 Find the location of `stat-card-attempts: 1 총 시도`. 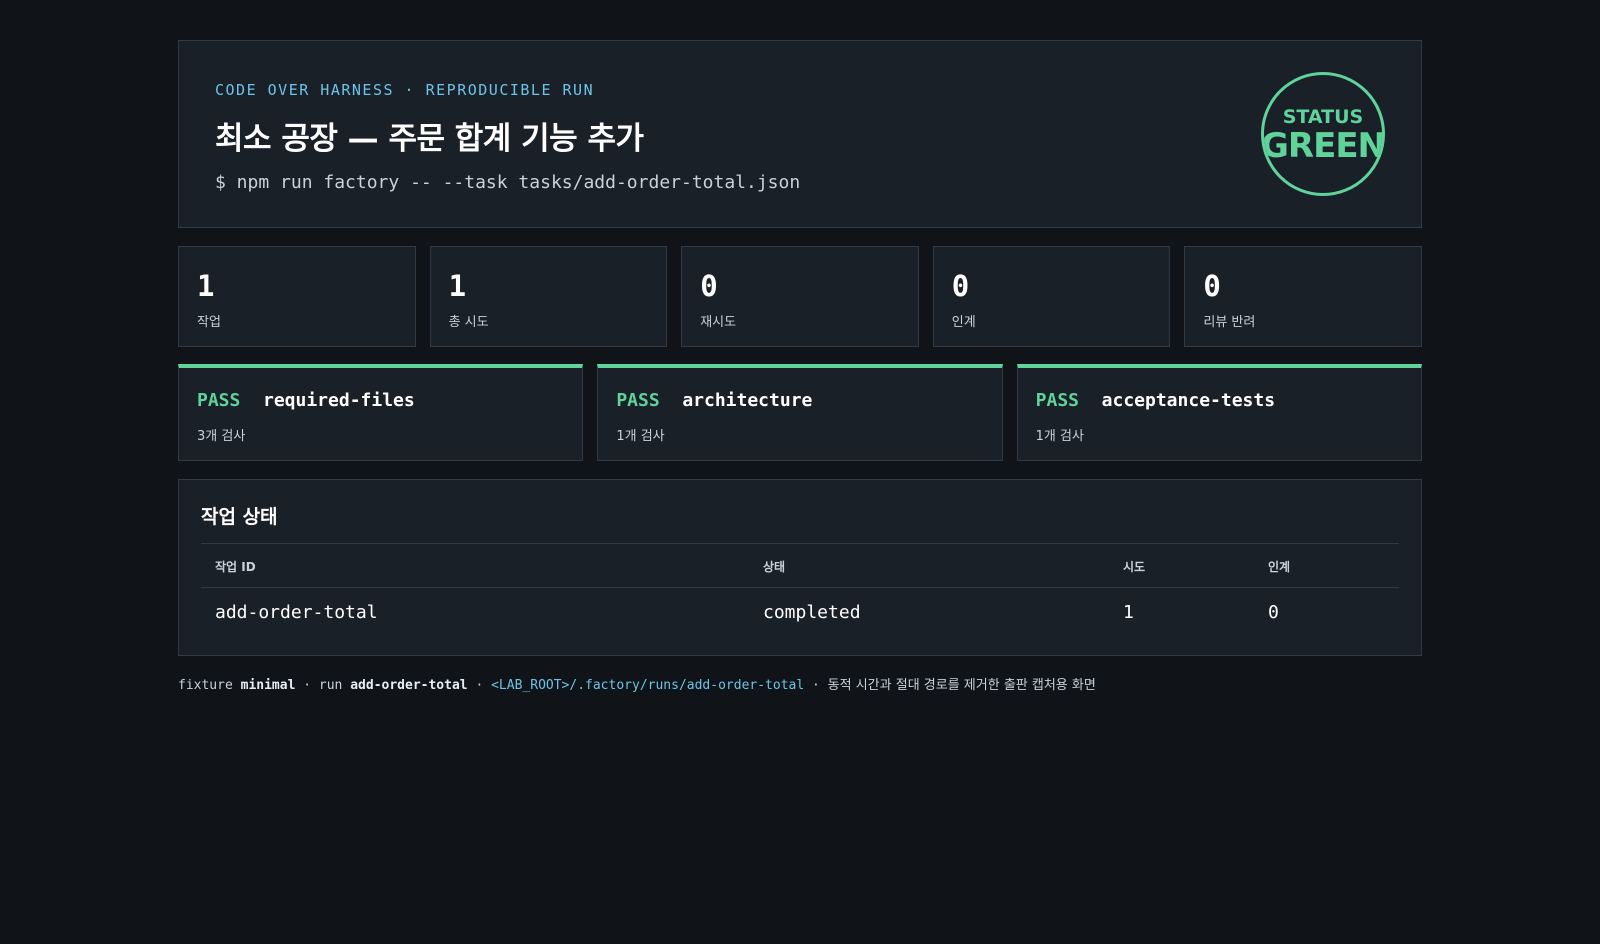

stat-card-attempts: 1 총 시도 is located at coordinates (548, 296).